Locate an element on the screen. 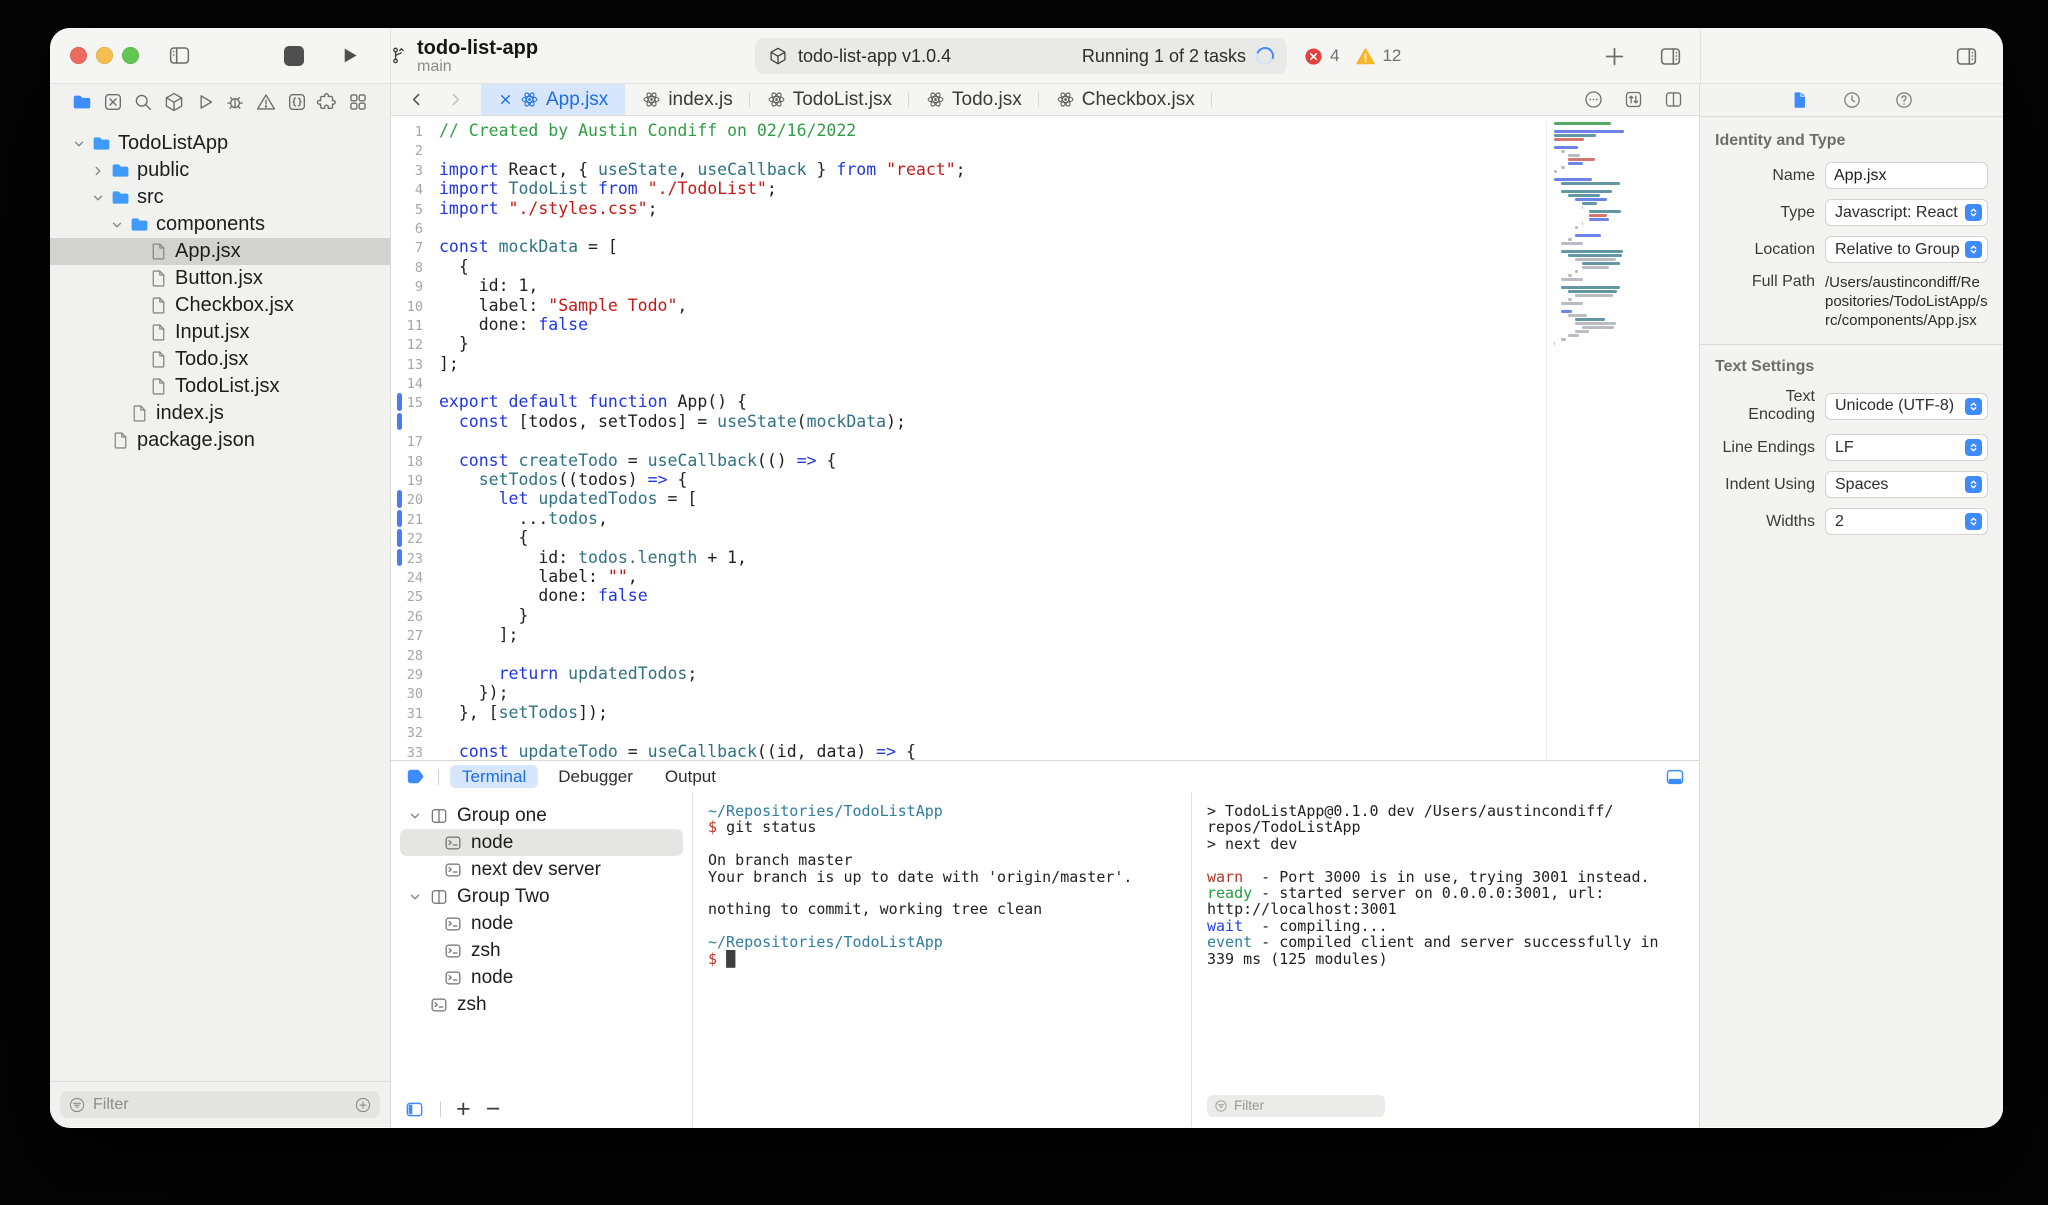  toggle-left-sidebar-button is located at coordinates (179, 55).